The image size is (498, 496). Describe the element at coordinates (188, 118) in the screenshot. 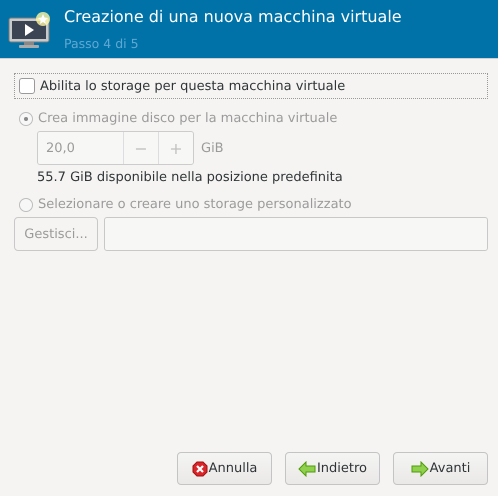

I see `radio-label: Crea immagine disco per la macchina virtuale` at that location.